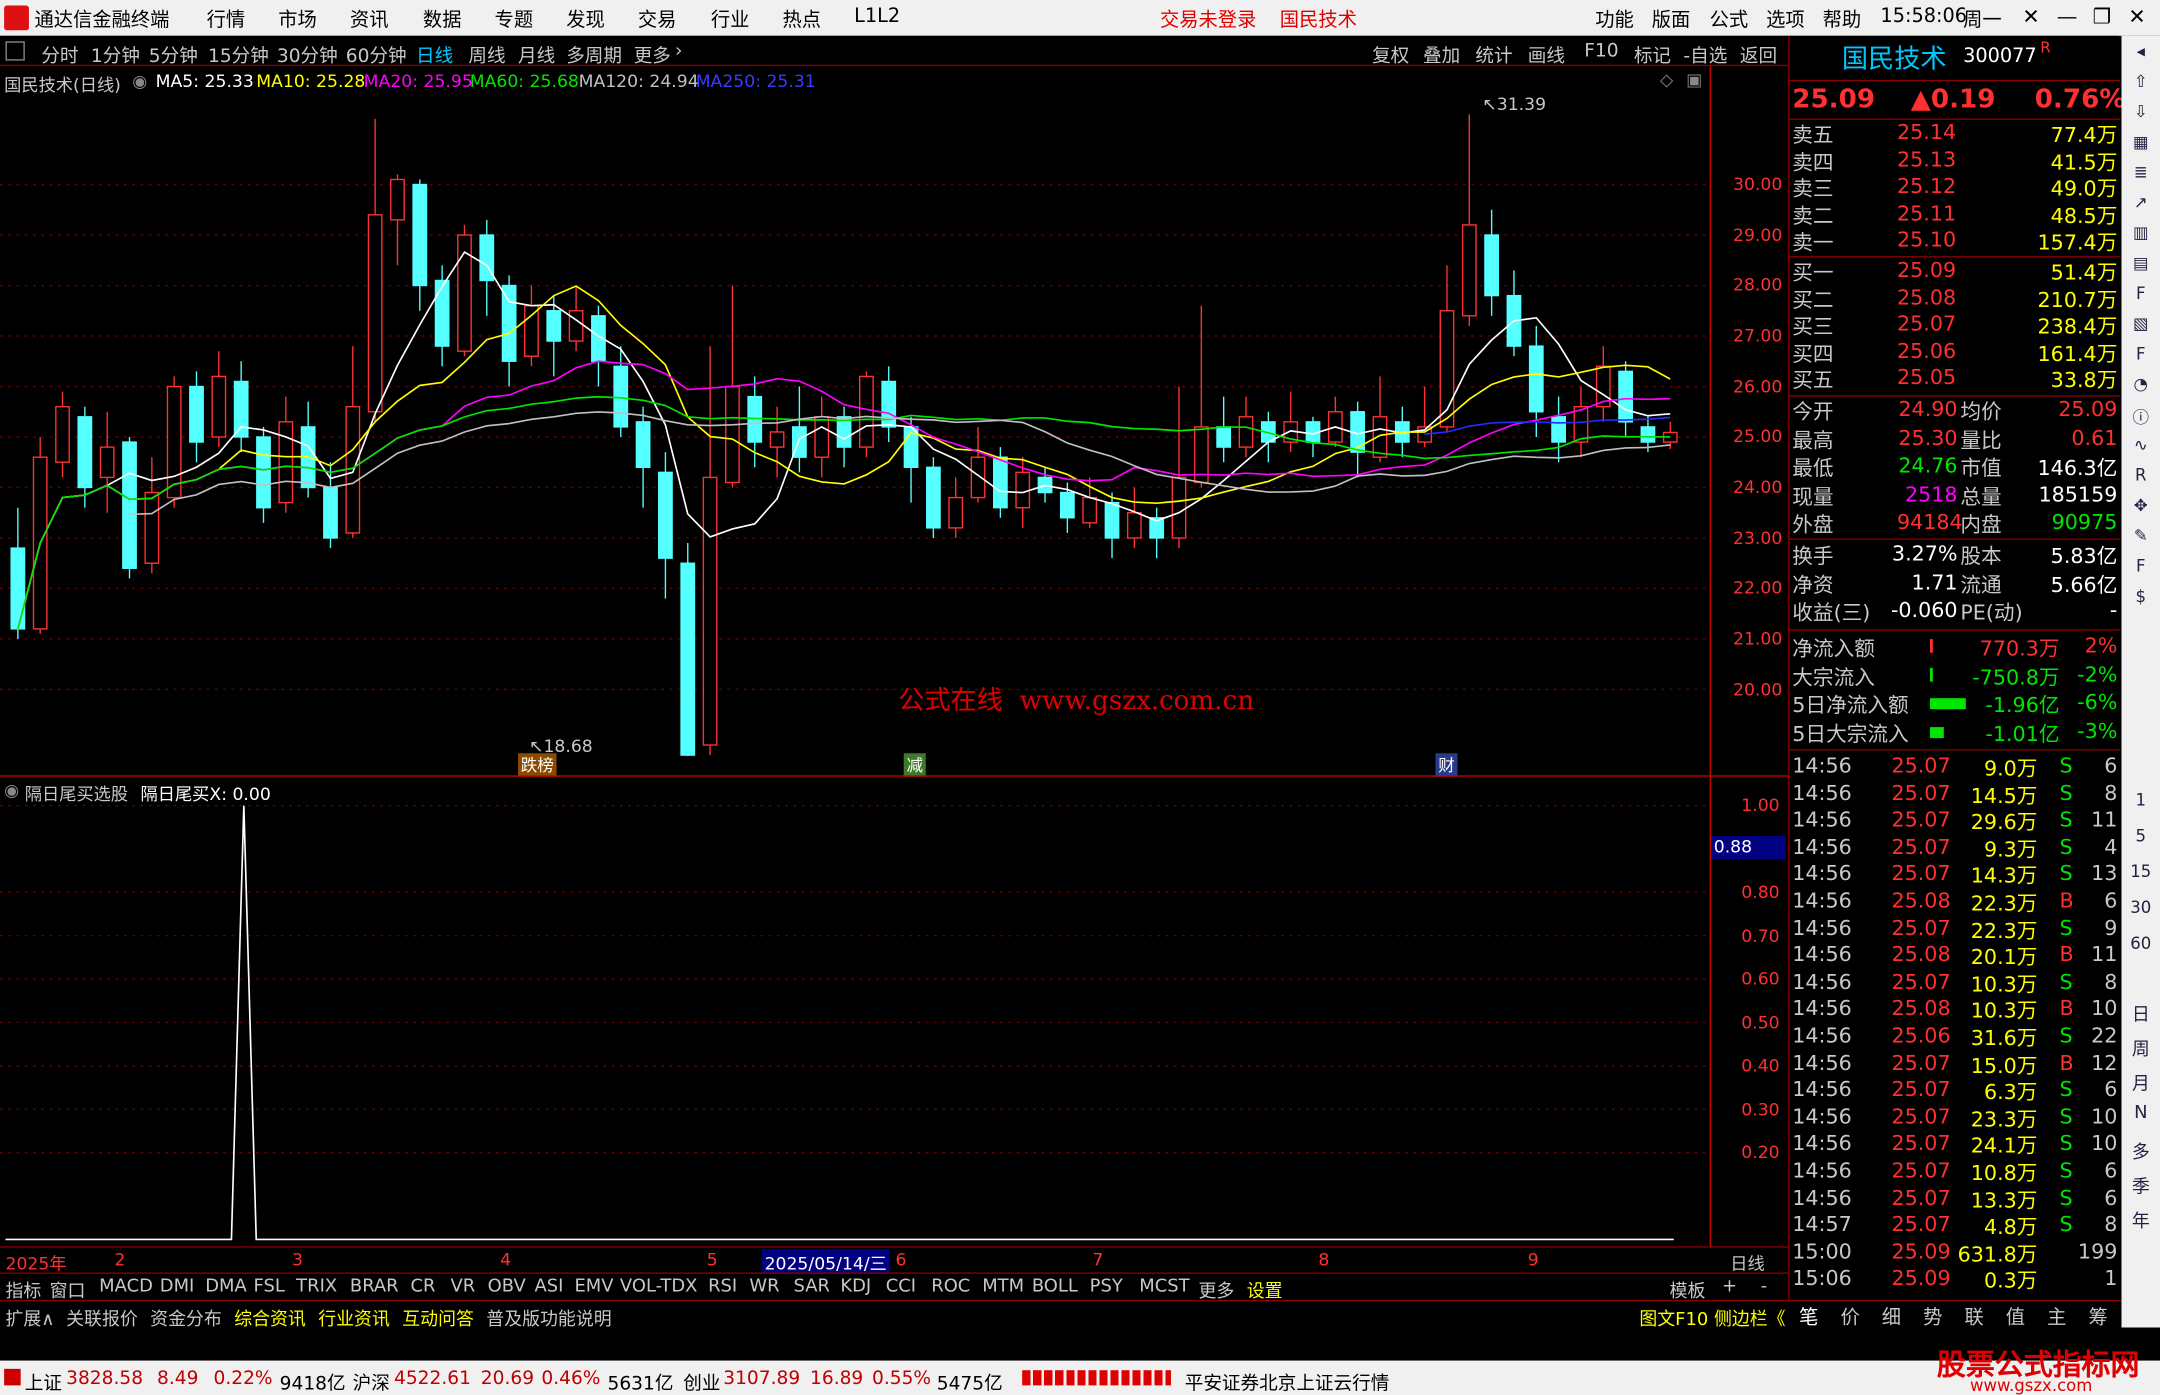  Describe the element at coordinates (1671, 20) in the screenshot. I see `menu-item-layout: 版面` at that location.